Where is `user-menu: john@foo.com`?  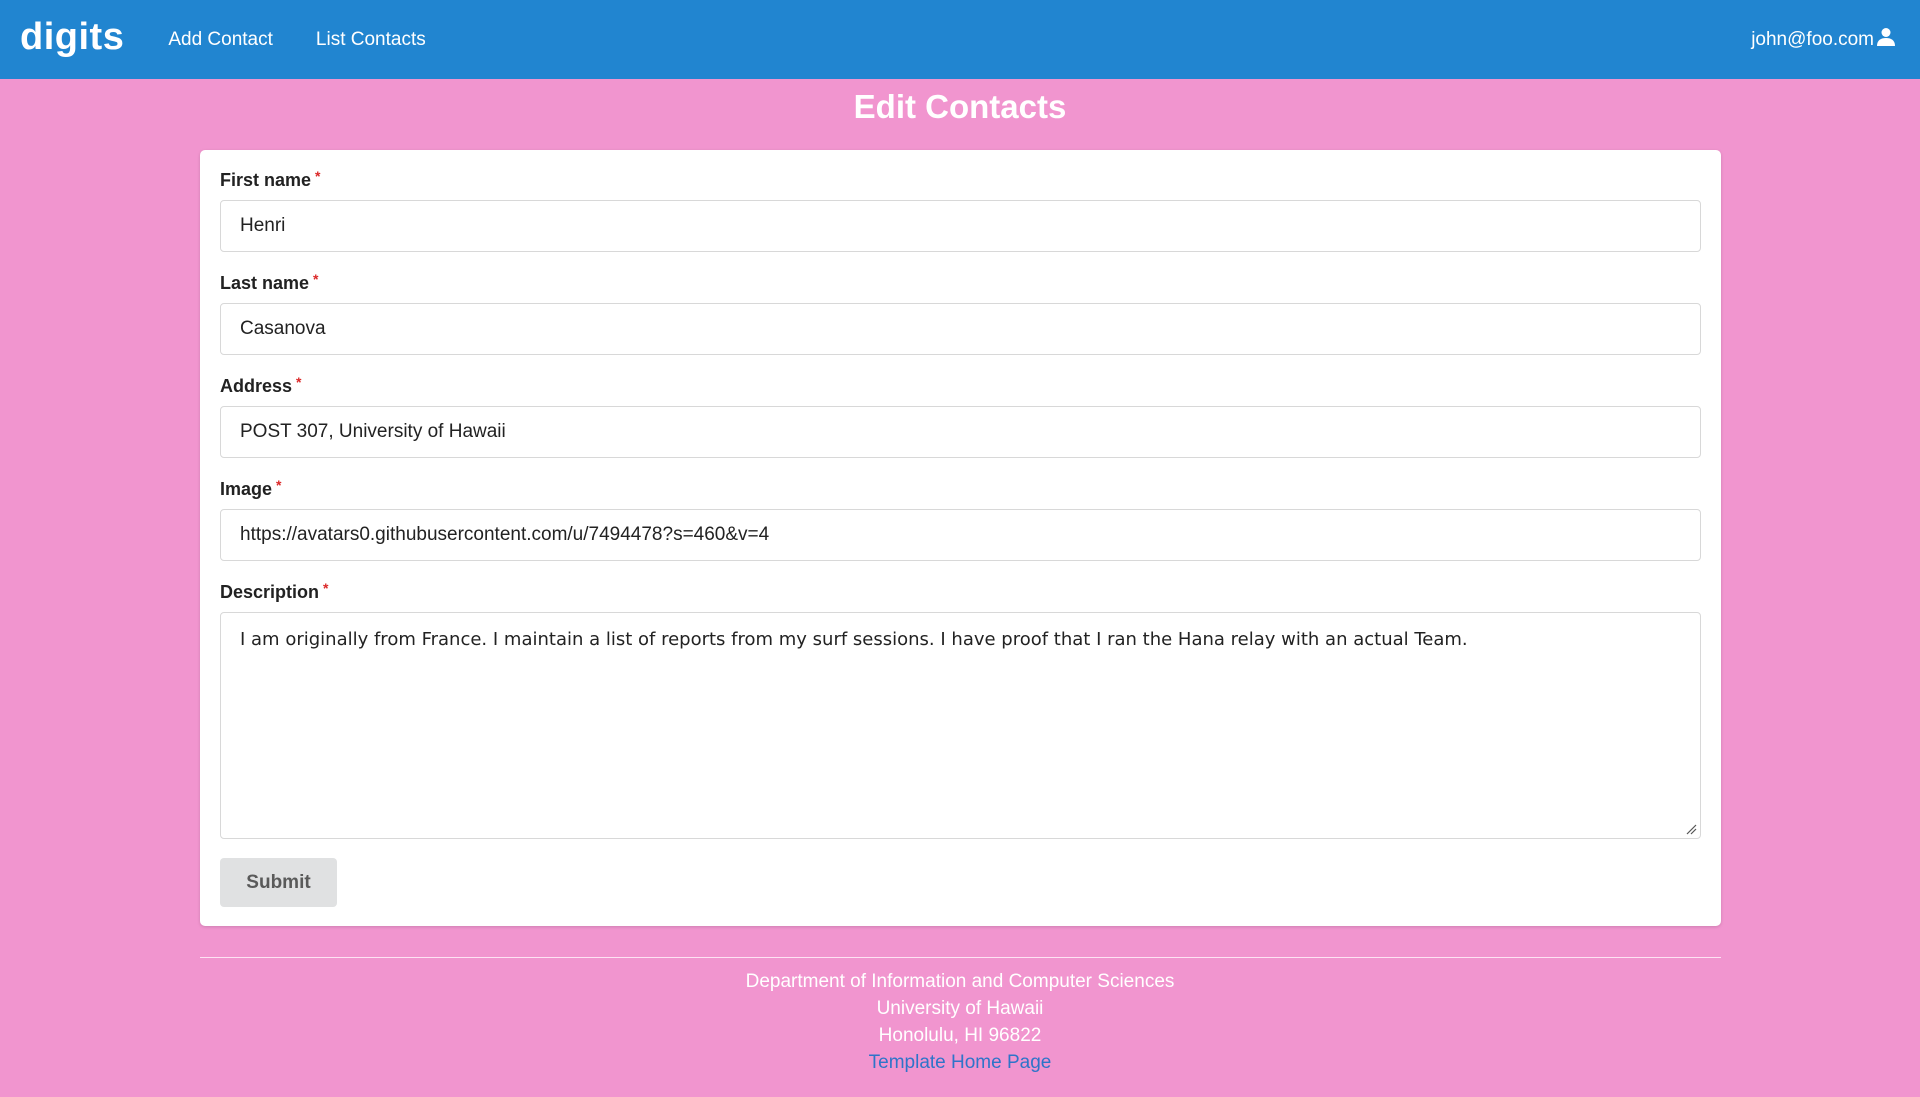
user-menu: john@foo.com is located at coordinates (1825, 40).